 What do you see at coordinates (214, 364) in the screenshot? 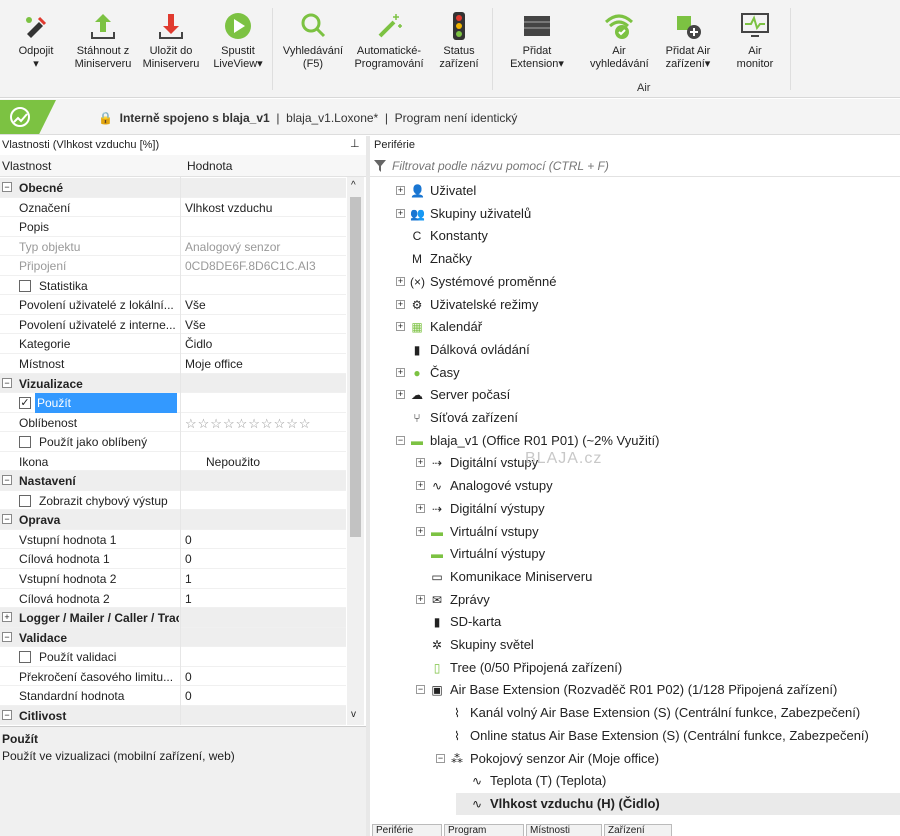
I see `property-value: Moje office` at bounding box center [214, 364].